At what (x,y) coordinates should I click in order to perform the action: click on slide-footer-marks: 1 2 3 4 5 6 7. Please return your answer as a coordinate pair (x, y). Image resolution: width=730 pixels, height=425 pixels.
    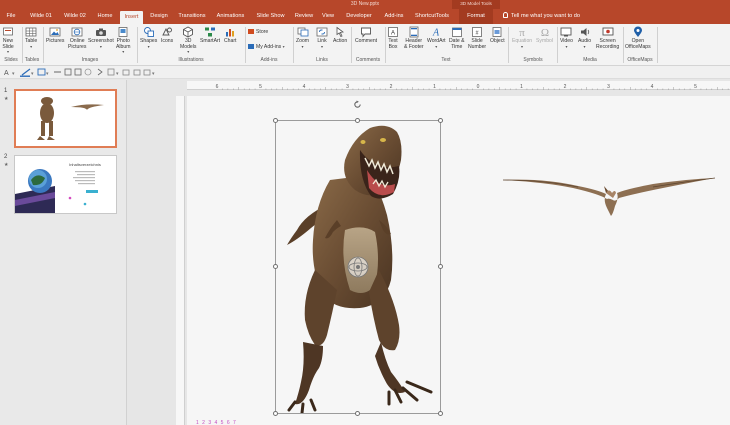
    Looking at the image, I should click on (216, 422).